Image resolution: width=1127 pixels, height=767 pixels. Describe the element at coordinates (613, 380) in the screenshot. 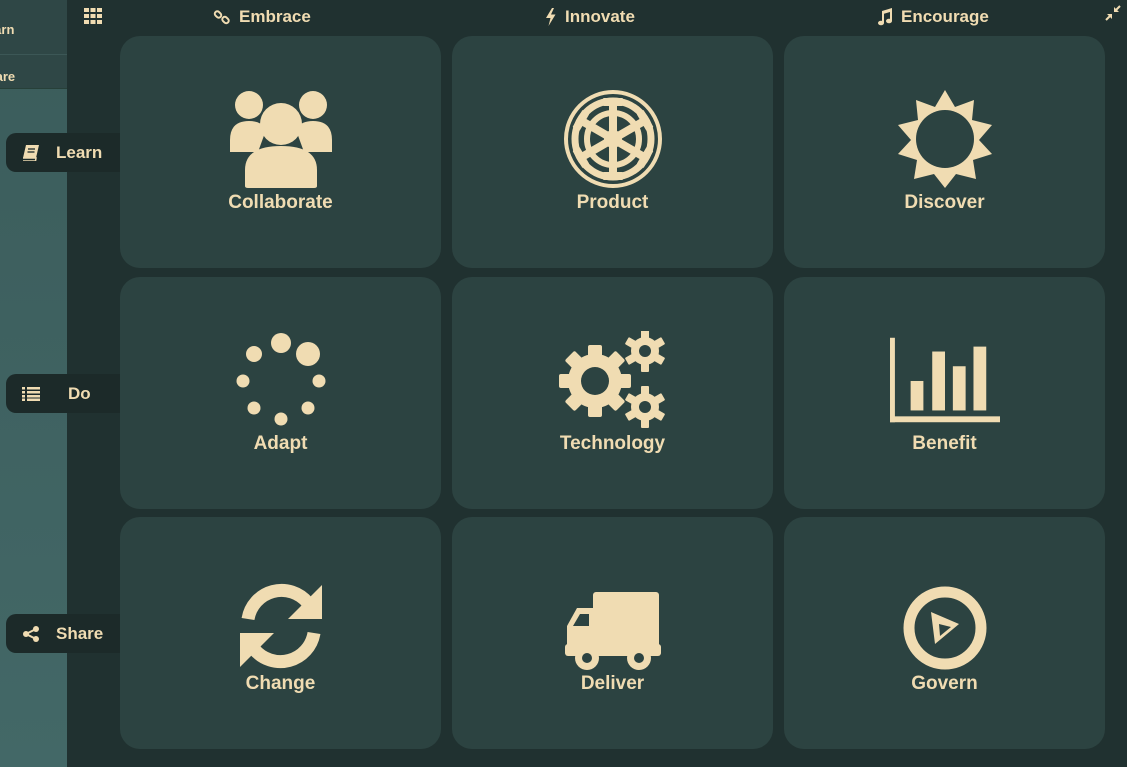

I see `gears-icon` at that location.